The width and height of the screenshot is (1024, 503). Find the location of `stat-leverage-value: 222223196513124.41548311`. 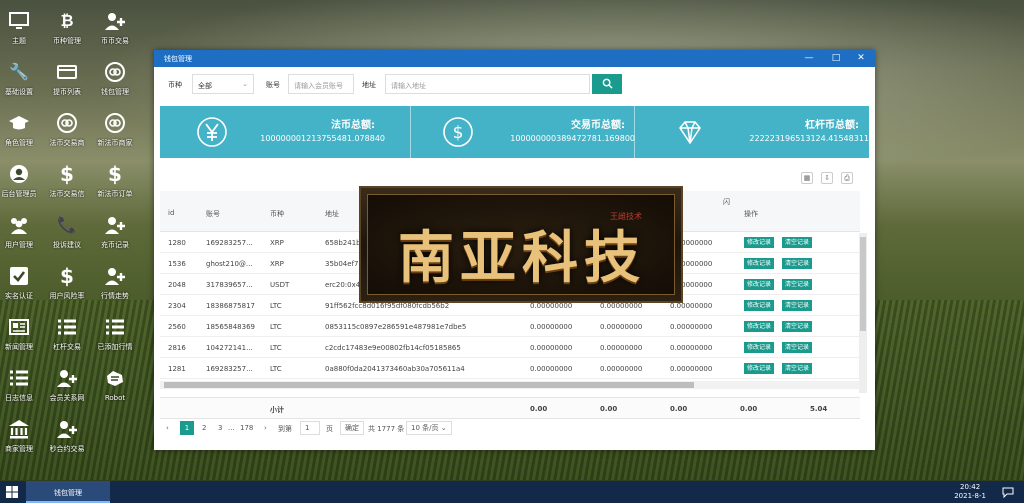

stat-leverage-value: 222223196513124.41548311 is located at coordinates (809, 138).